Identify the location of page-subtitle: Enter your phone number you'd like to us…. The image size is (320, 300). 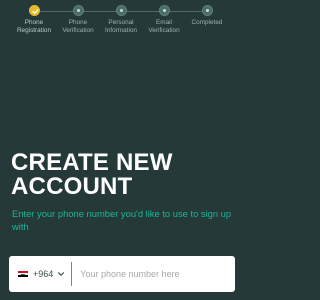
(122, 220).